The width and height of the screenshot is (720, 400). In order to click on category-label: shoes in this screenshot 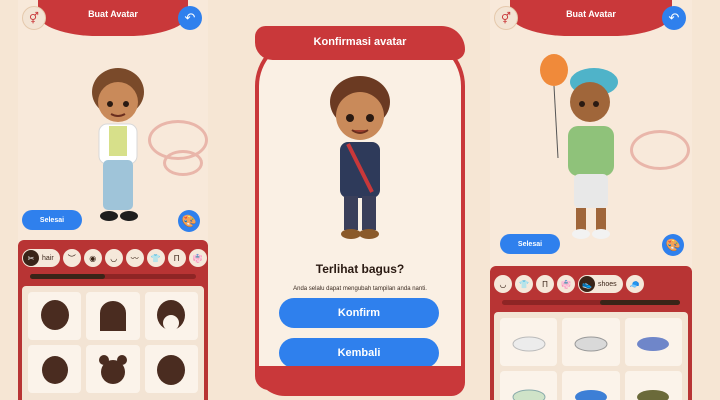, I will do `click(607, 284)`.